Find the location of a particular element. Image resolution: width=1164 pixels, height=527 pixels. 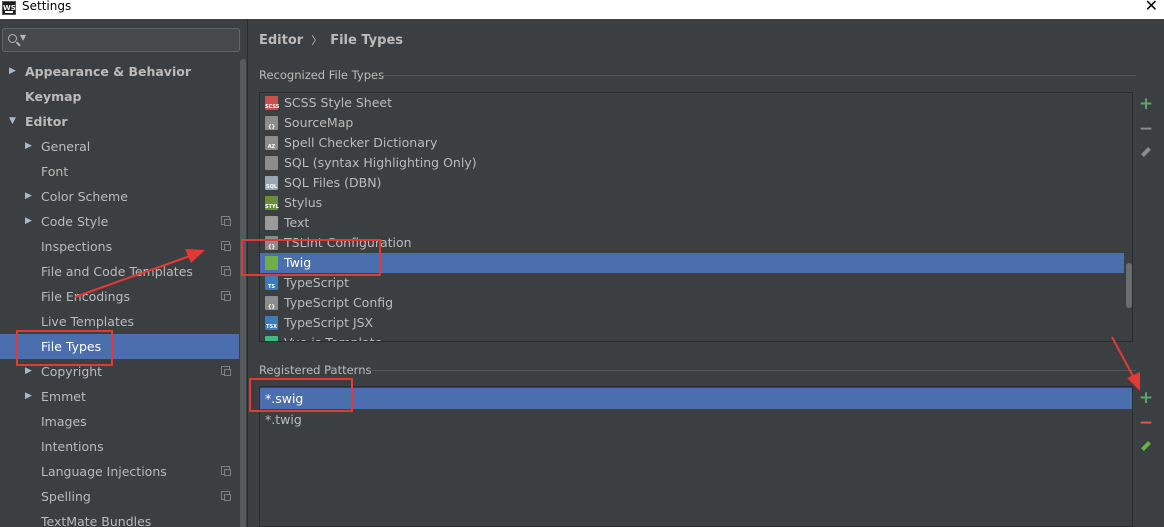

file-type-row: TS TypeScript is located at coordinates (692, 283).